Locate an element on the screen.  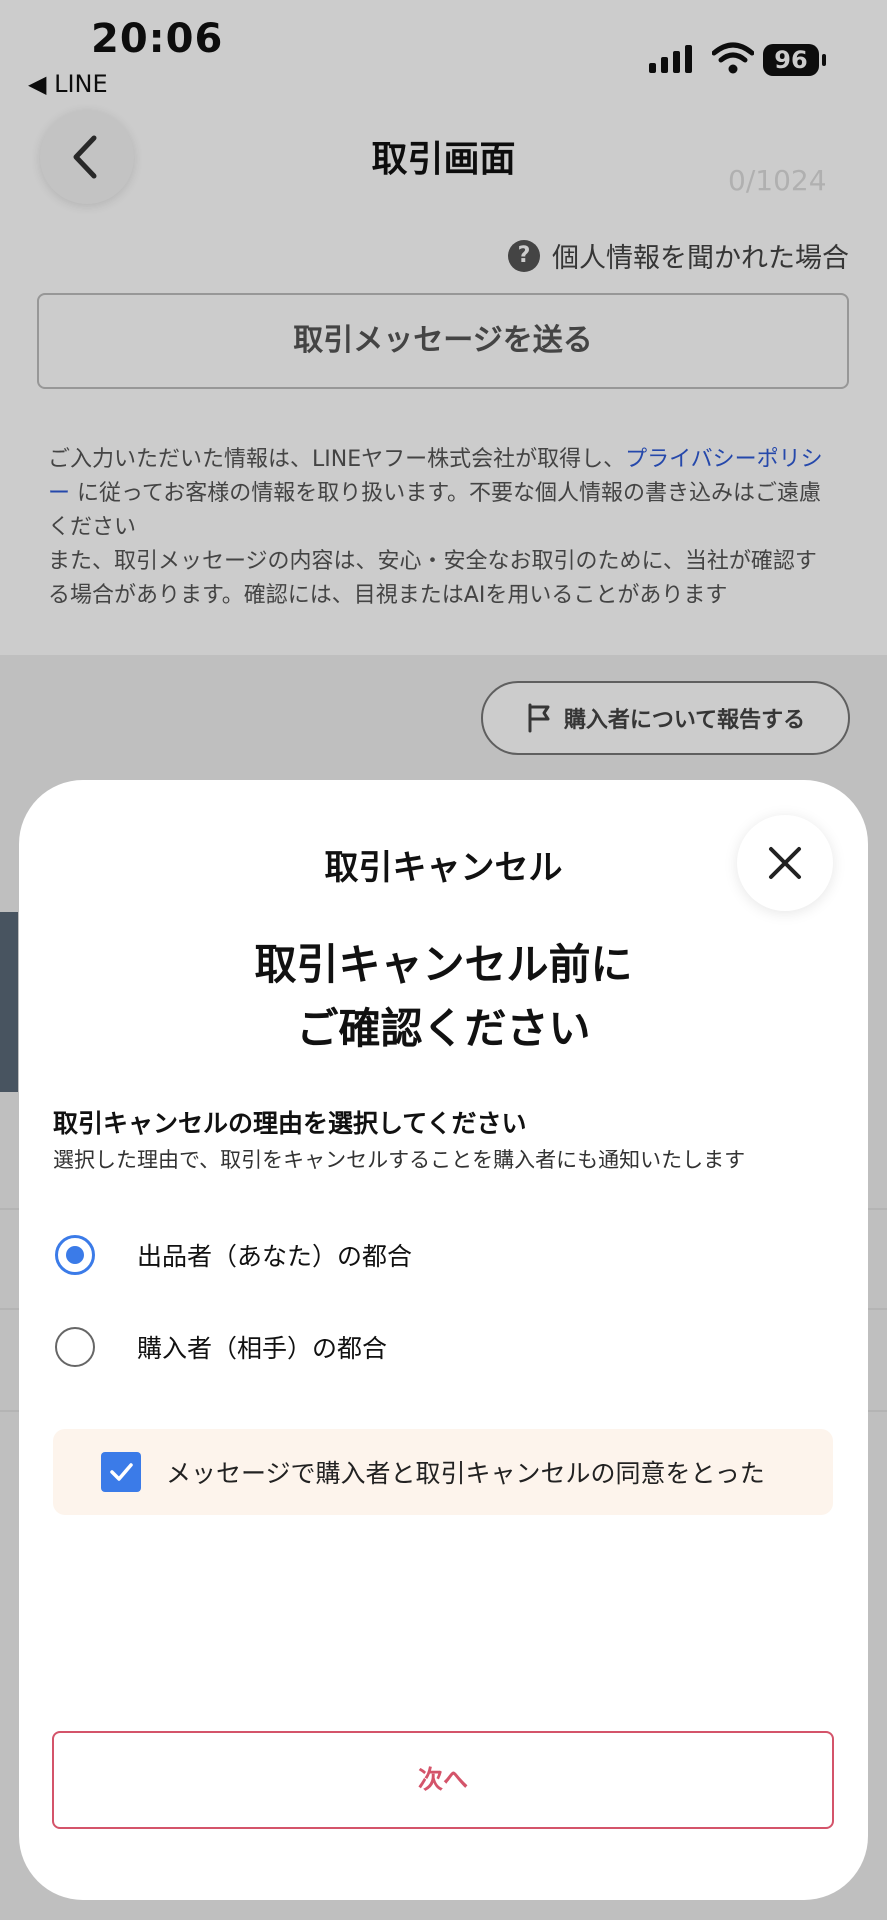
reason-option-label: 購入者（相手）の都合 is located at coordinates (262, 1348).